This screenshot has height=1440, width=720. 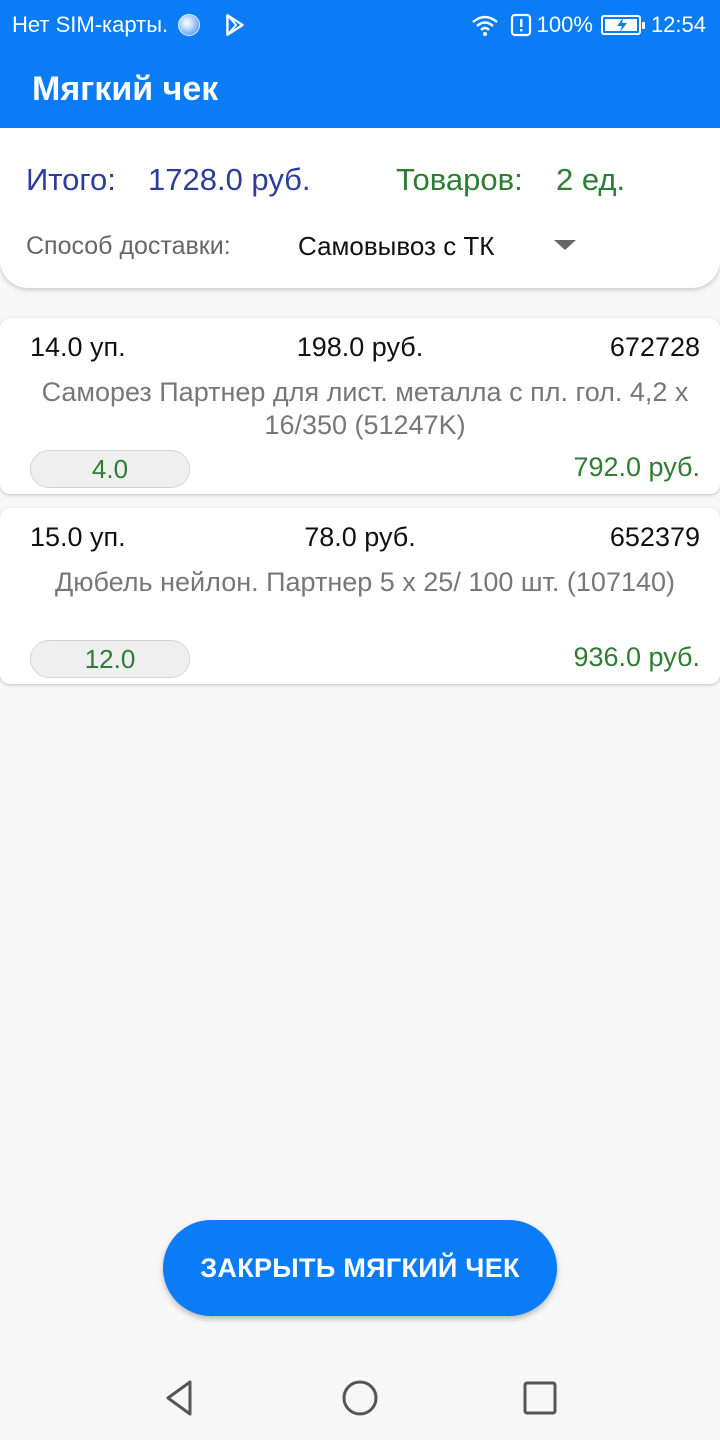 What do you see at coordinates (636, 467) in the screenshot?
I see `item-sum: 792.0 руб.` at bounding box center [636, 467].